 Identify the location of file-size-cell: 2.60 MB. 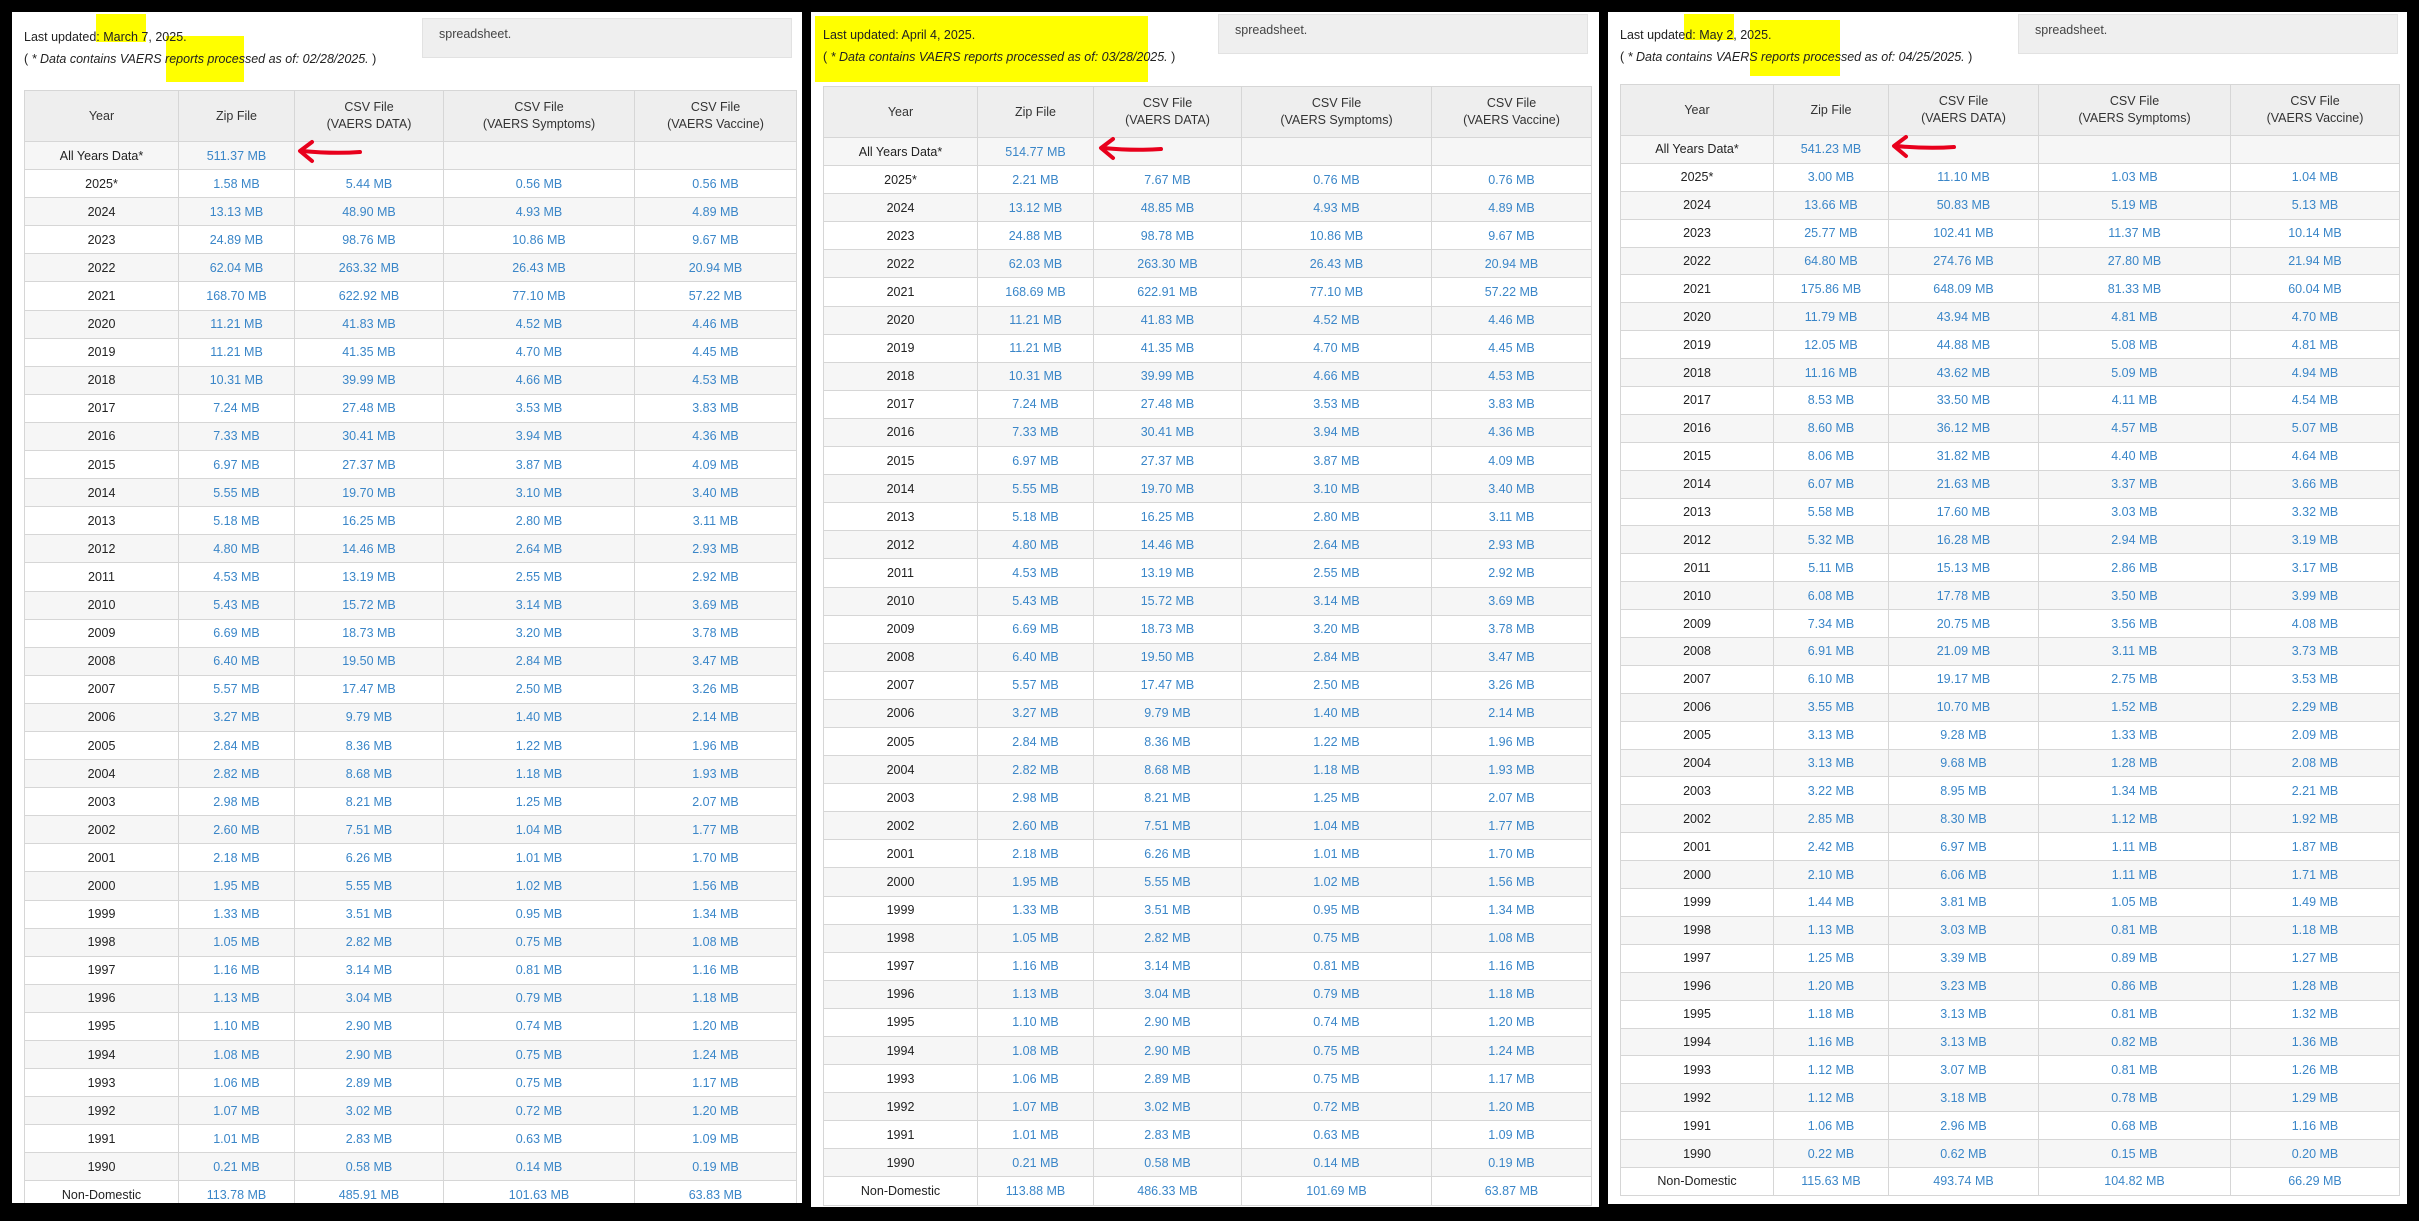
(1035, 826).